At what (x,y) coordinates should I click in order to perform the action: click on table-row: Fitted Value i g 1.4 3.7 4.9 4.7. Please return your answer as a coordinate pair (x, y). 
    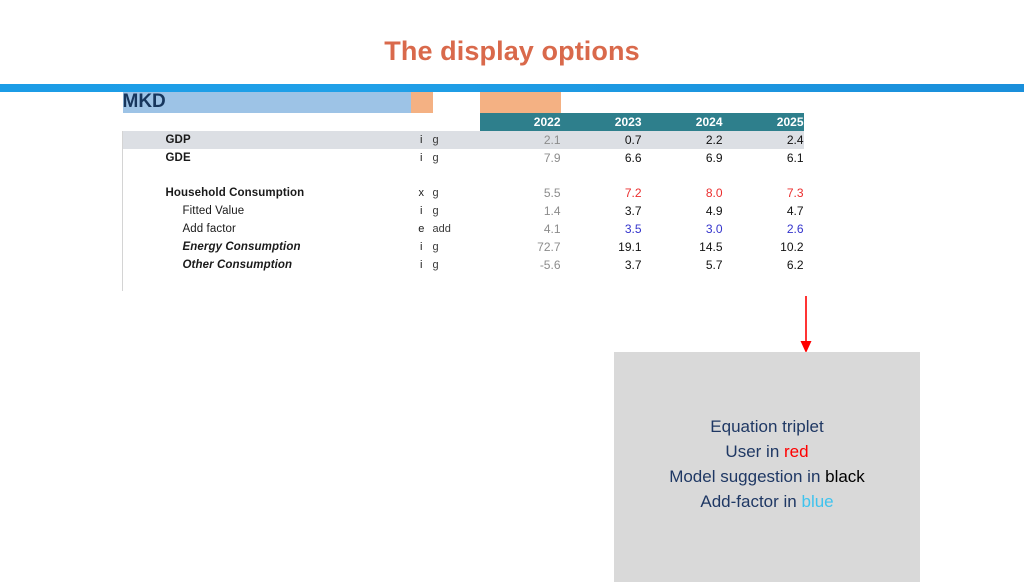
    Looking at the image, I should click on (463, 210).